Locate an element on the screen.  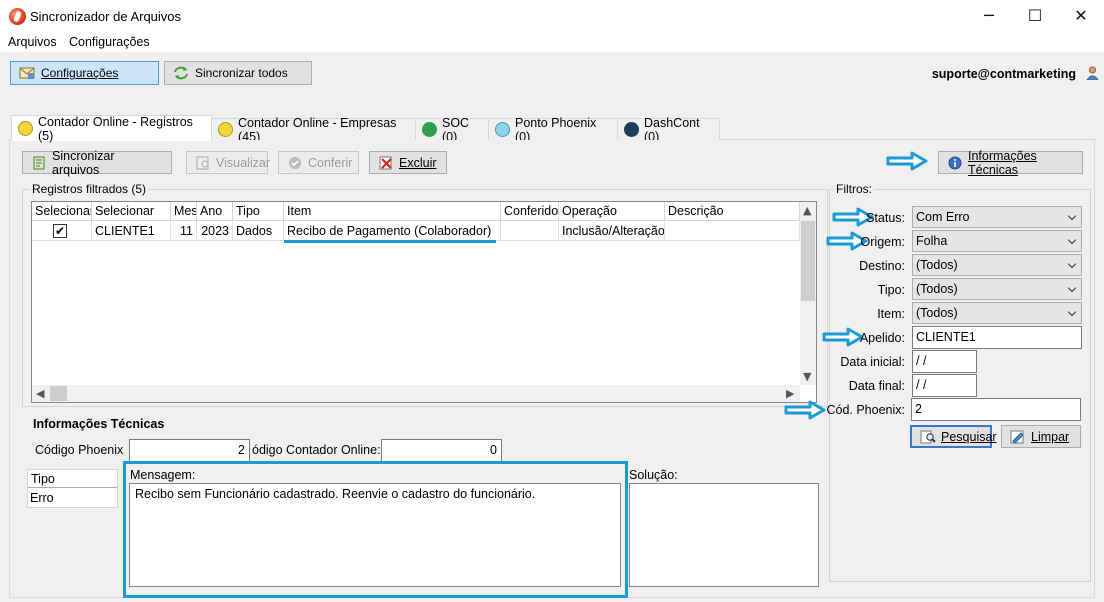
search-icon is located at coordinates (928, 436).